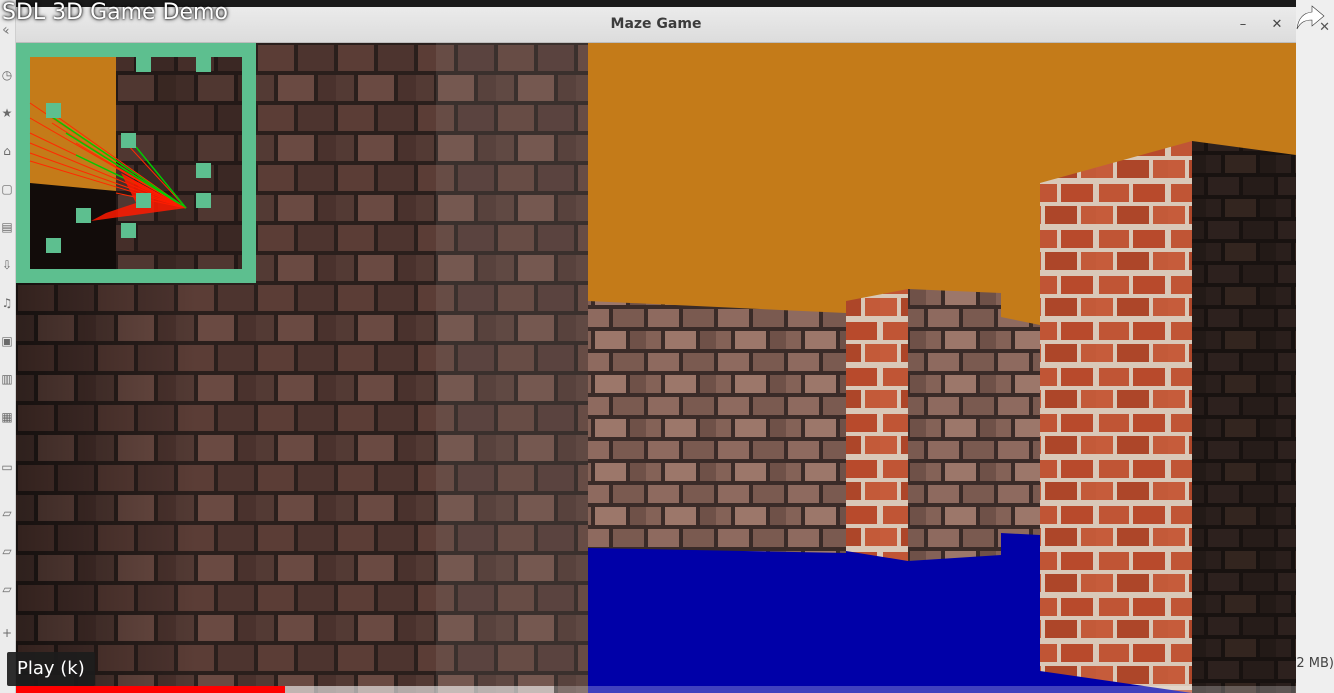 The height and width of the screenshot is (693, 1334). Describe the element at coordinates (656, 689) in the screenshot. I see `video-progress-bar` at that location.